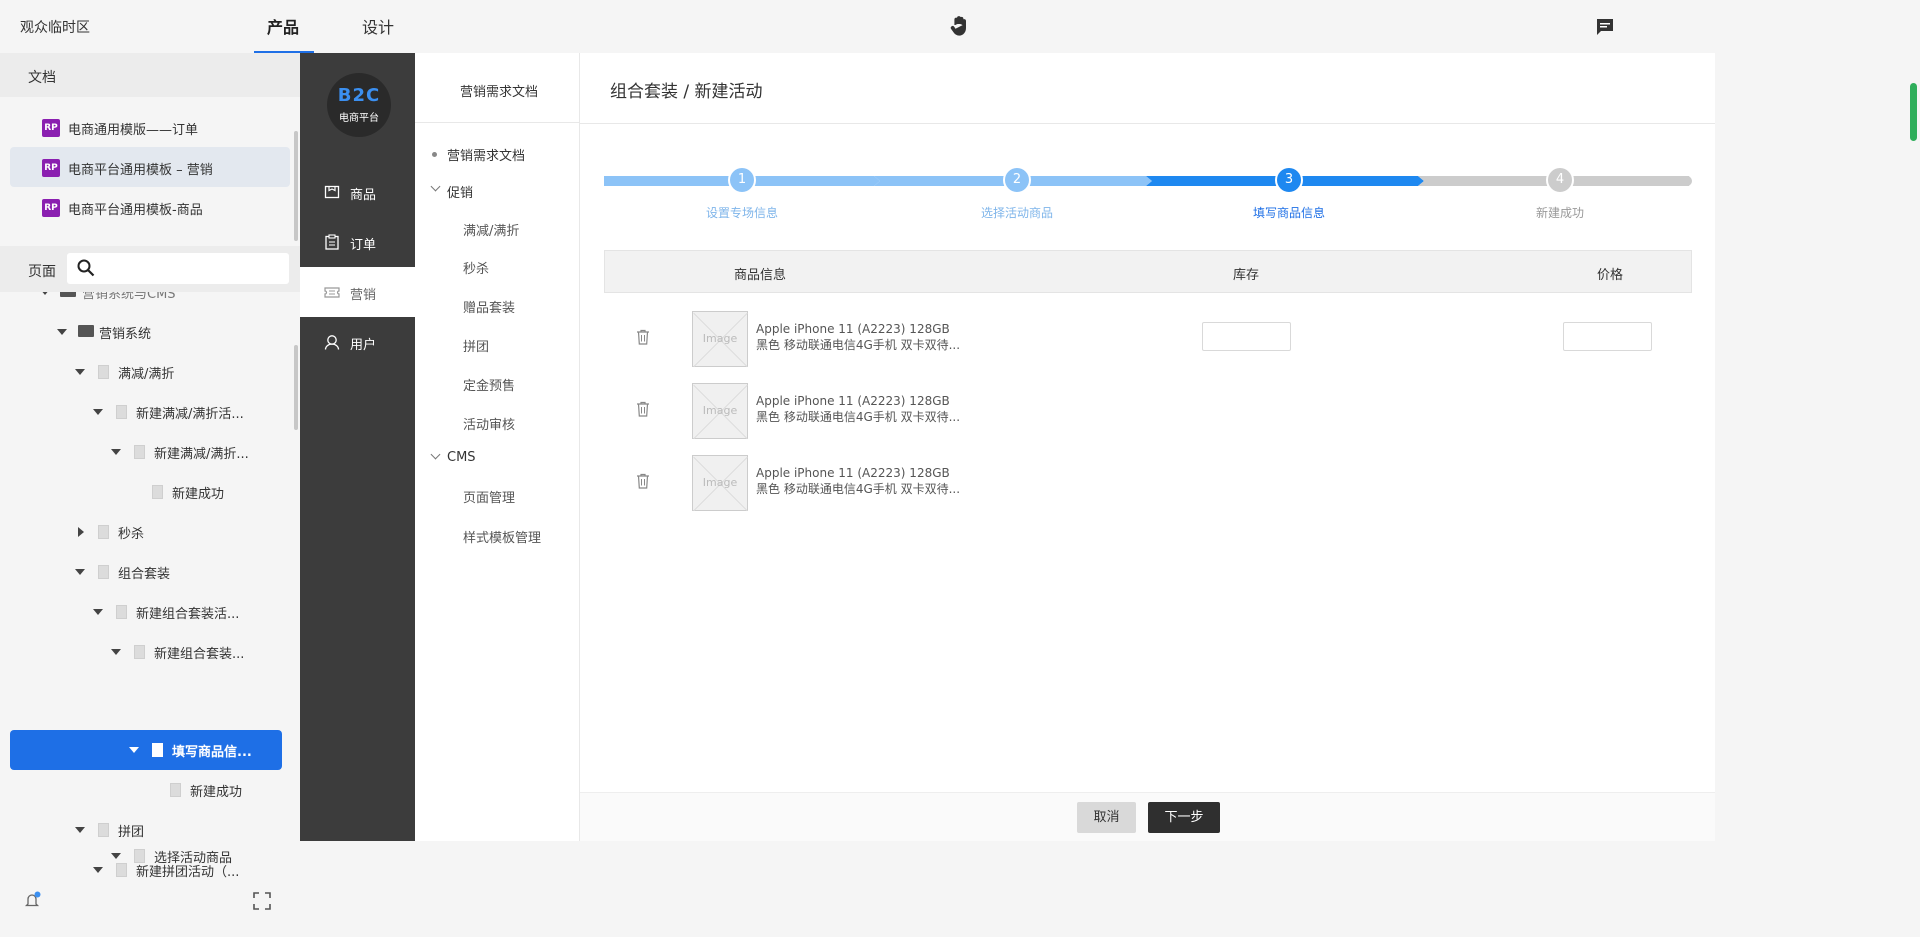 Image resolution: width=1920 pixels, height=937 pixels. I want to click on price-input, so click(1607, 336).